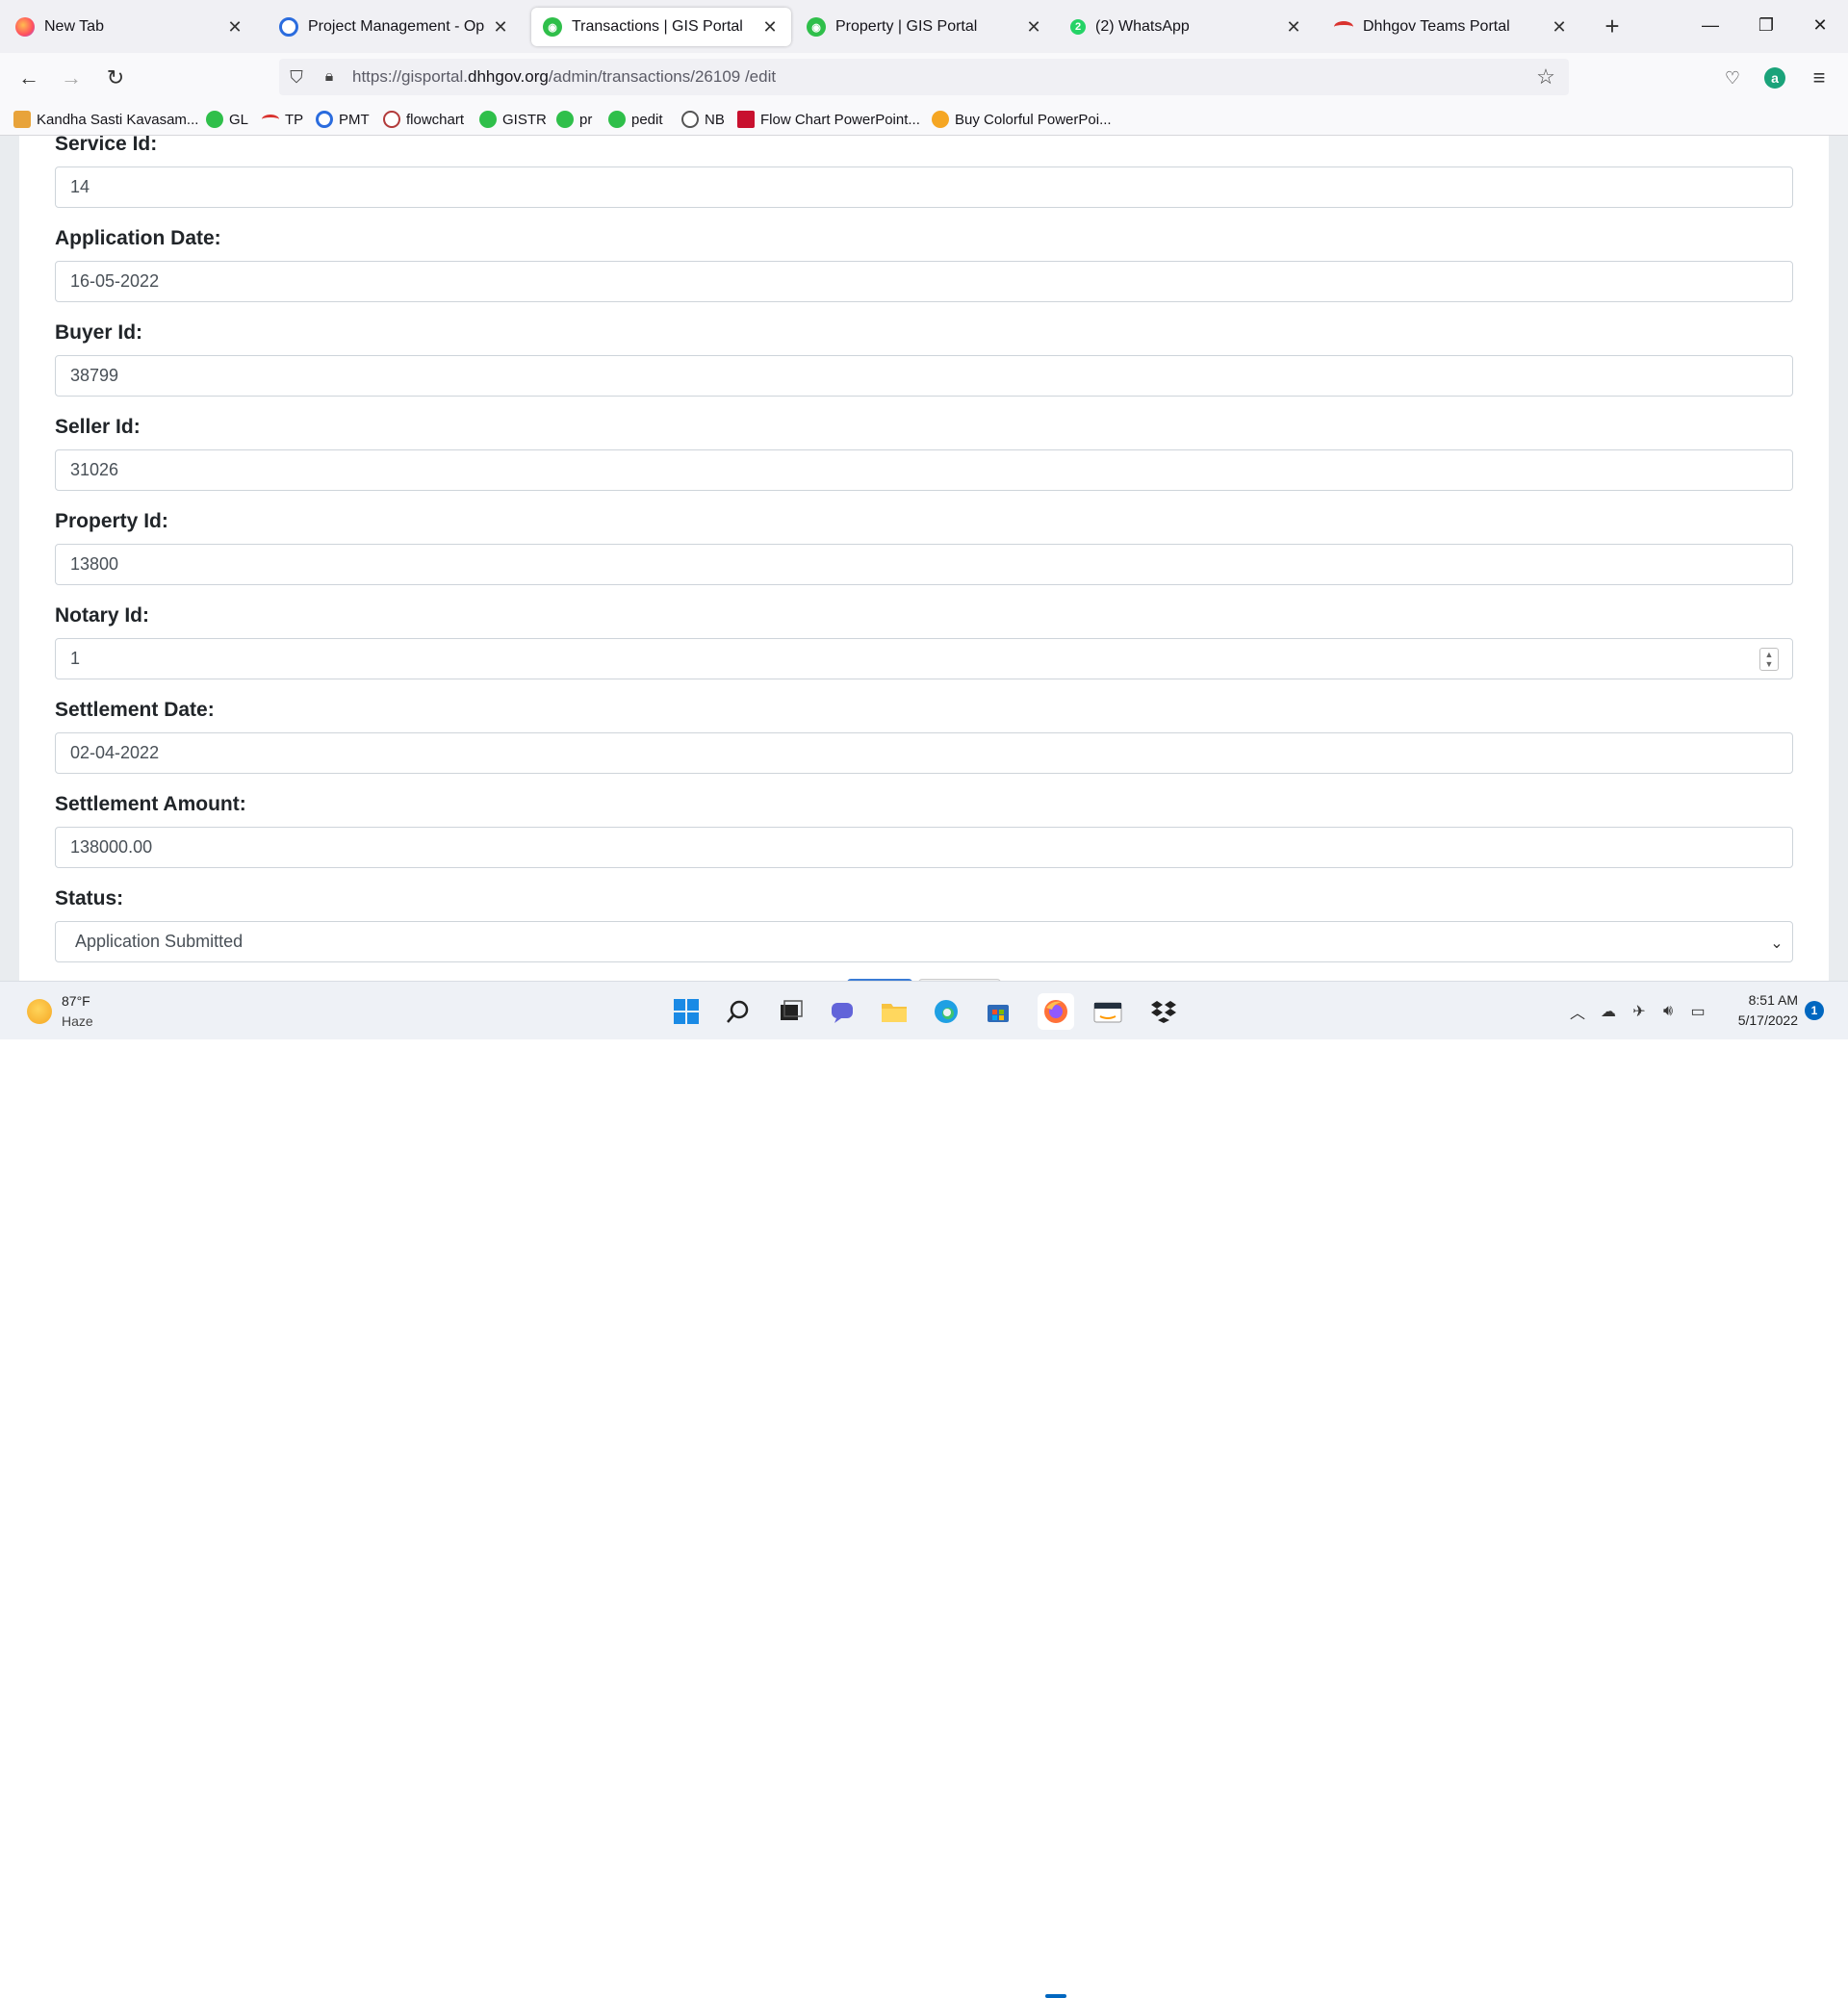 This screenshot has width=1848, height=1998. I want to click on weather-description: Haze, so click(77, 1021).